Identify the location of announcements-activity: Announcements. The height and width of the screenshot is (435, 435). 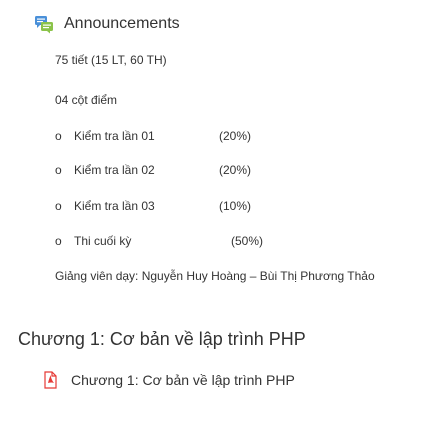
(107, 24).